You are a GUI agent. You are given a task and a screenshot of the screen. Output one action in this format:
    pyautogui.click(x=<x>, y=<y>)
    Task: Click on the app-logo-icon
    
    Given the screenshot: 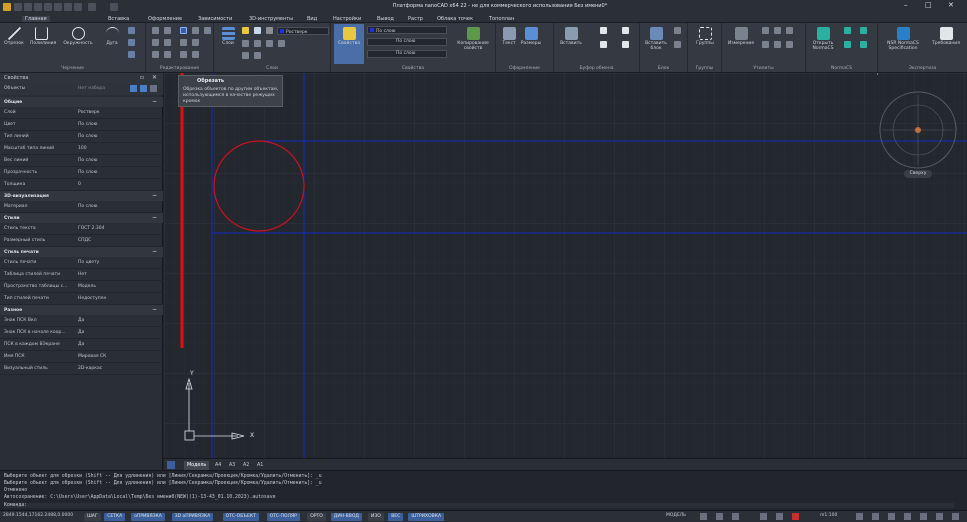 What is the action you would take?
    pyautogui.click(x=7, y=7)
    